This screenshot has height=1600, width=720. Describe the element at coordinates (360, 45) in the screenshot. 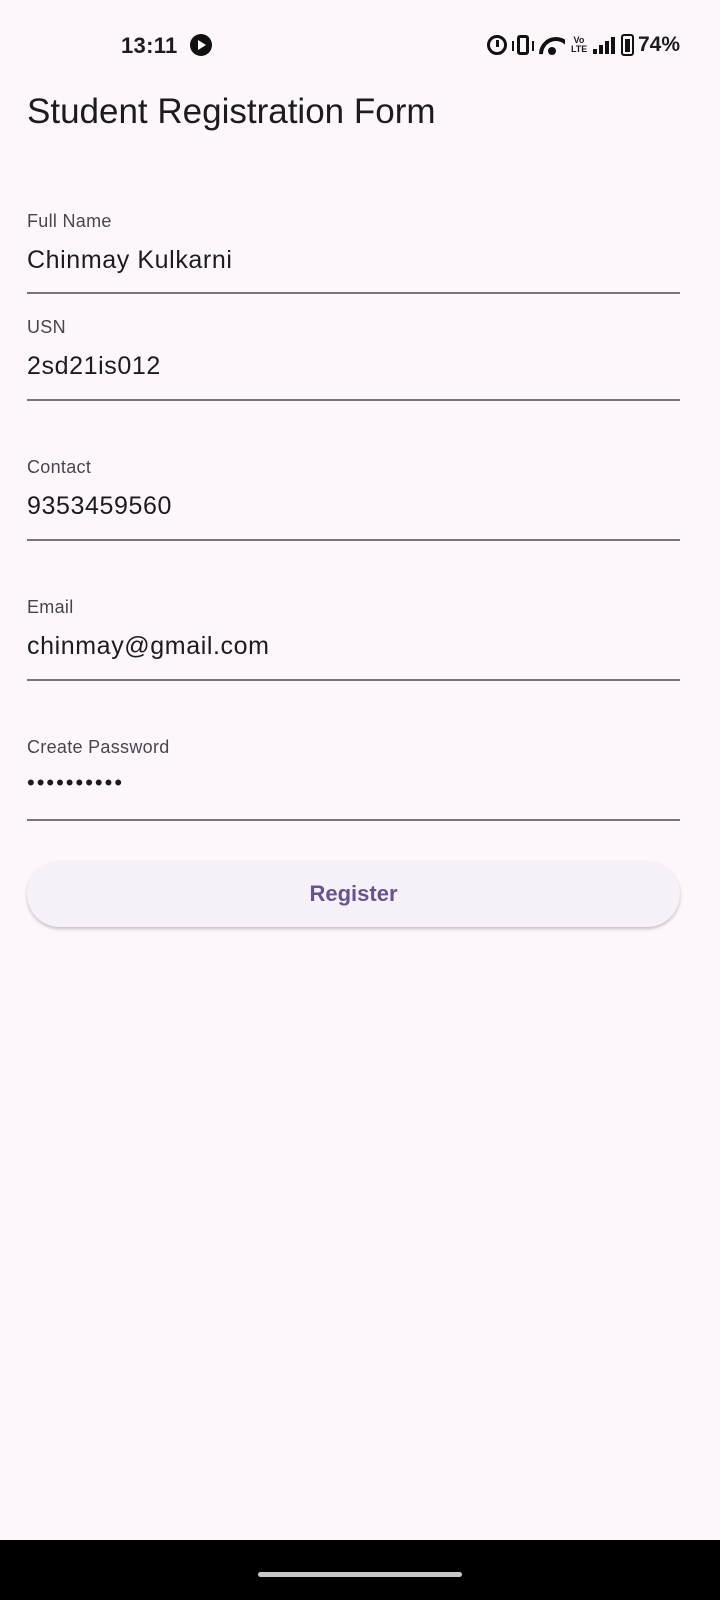

I see `status-bar: 13:11 Vo LTE 74%` at that location.